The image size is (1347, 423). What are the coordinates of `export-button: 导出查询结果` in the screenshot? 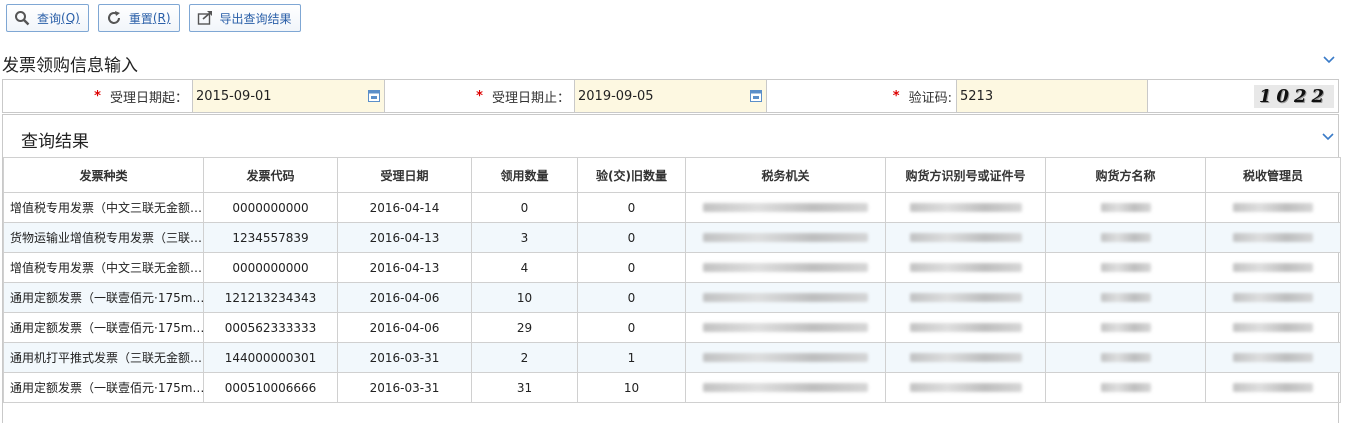 It's located at (244, 18).